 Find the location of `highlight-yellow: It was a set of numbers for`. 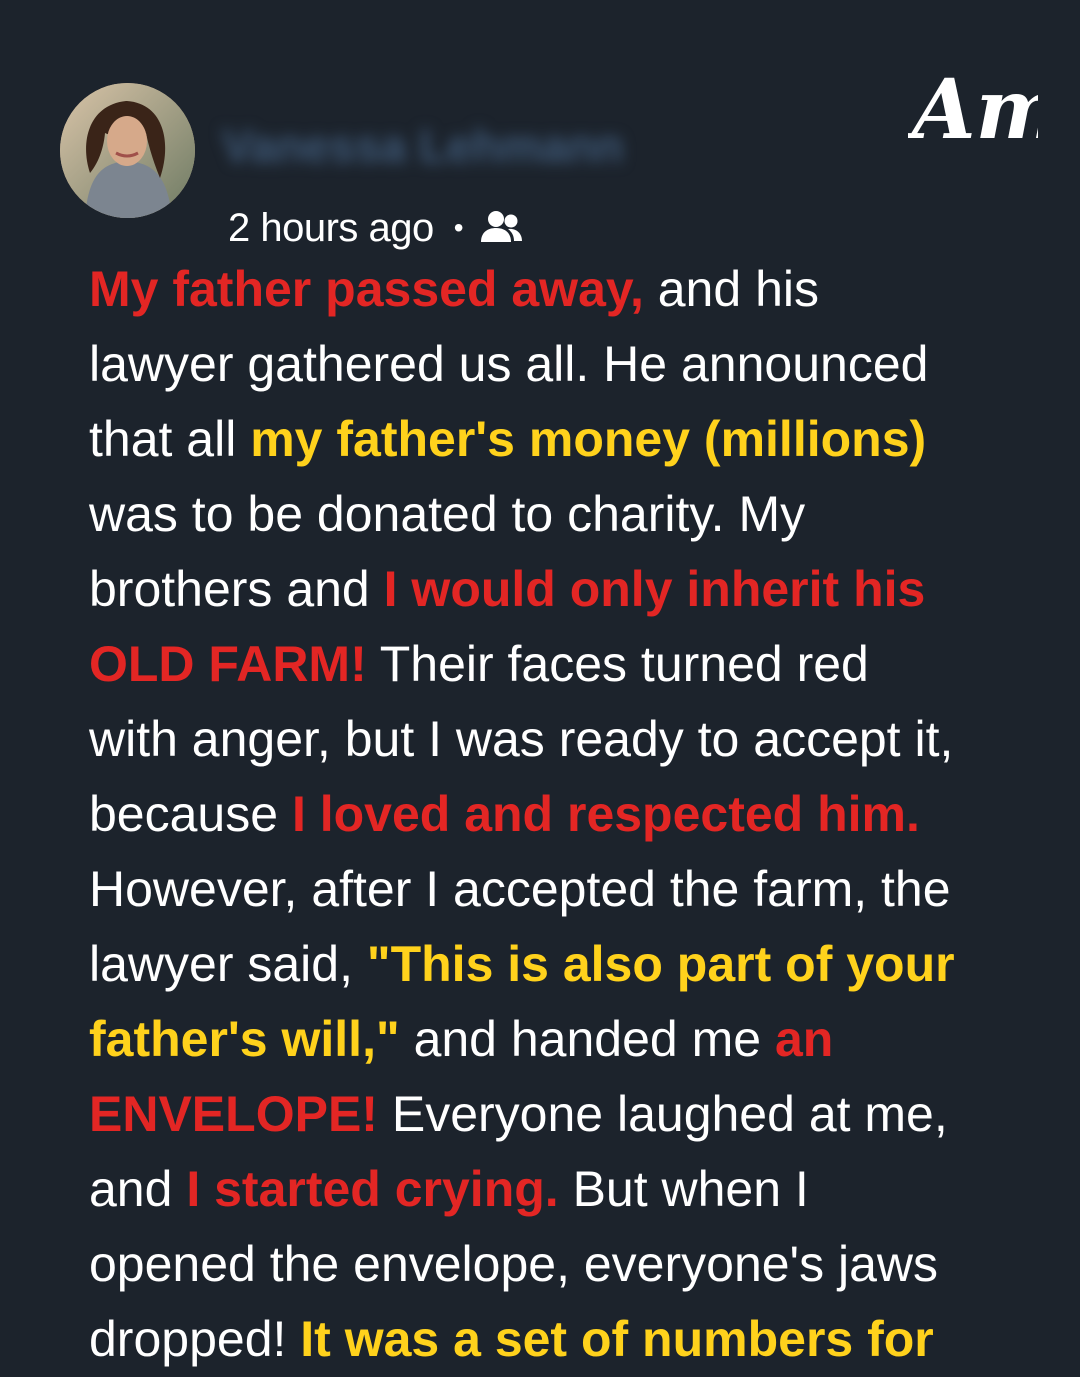

highlight-yellow: It was a set of numbers for is located at coordinates (617, 1339).